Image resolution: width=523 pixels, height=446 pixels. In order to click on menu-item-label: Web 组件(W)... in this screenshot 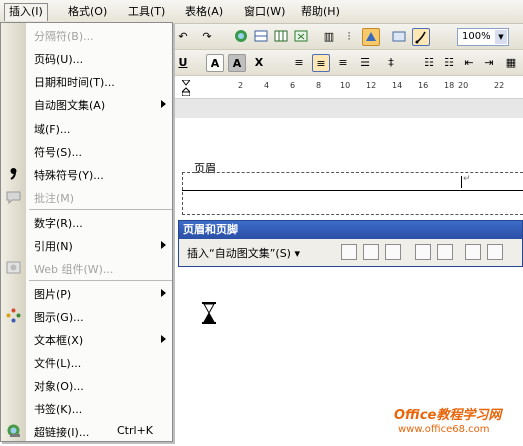, I will do `click(74, 269)`.